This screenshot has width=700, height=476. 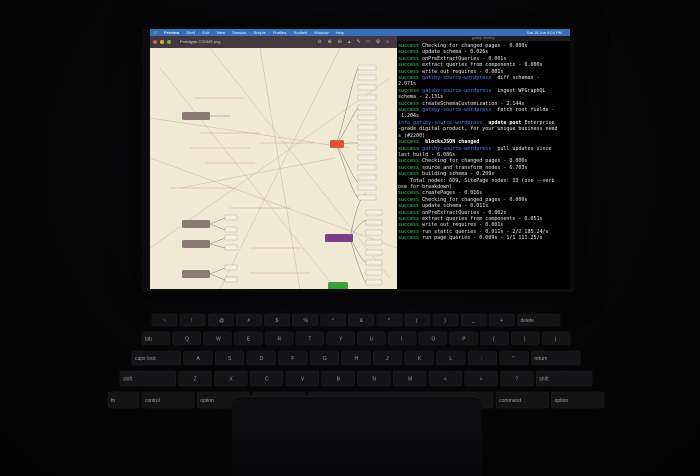 What do you see at coordinates (300, 32) in the screenshot?
I see `menu-item-toolbelt: Toolbelt` at bounding box center [300, 32].